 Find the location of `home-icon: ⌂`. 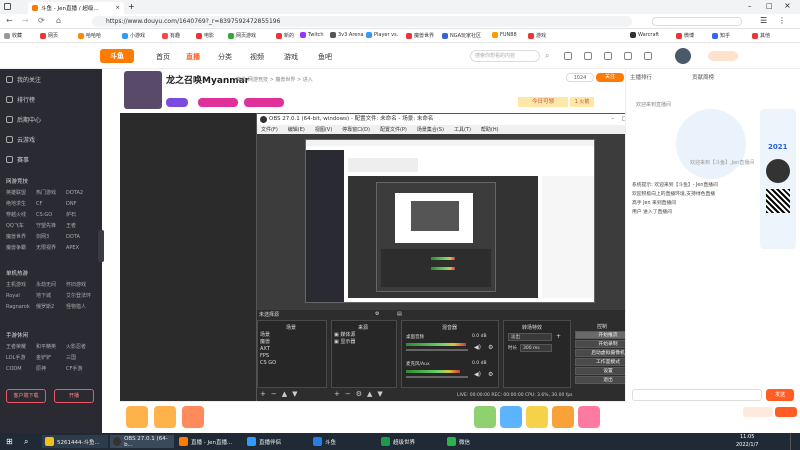

home-icon: ⌂ is located at coordinates (58, 20).